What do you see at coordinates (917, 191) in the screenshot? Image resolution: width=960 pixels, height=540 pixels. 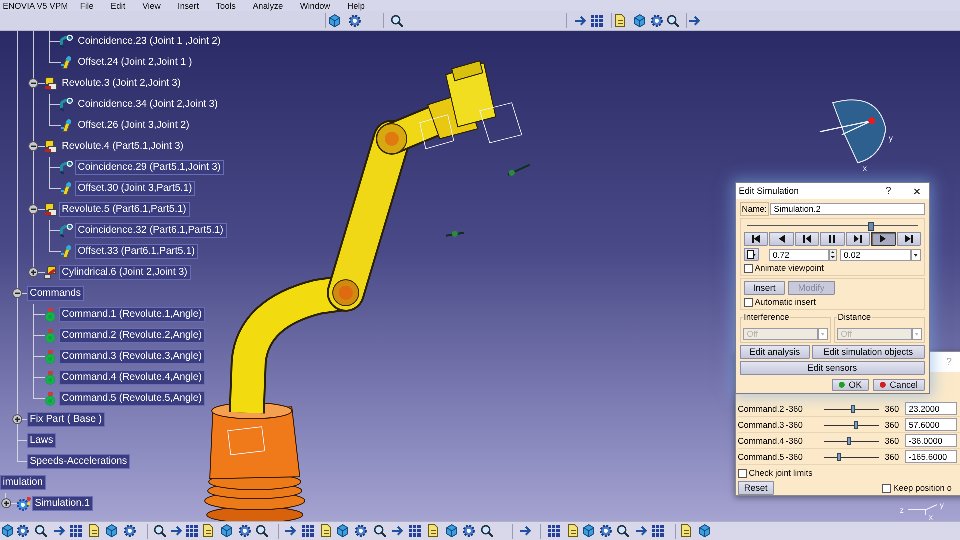 I see `close-button: ×` at bounding box center [917, 191].